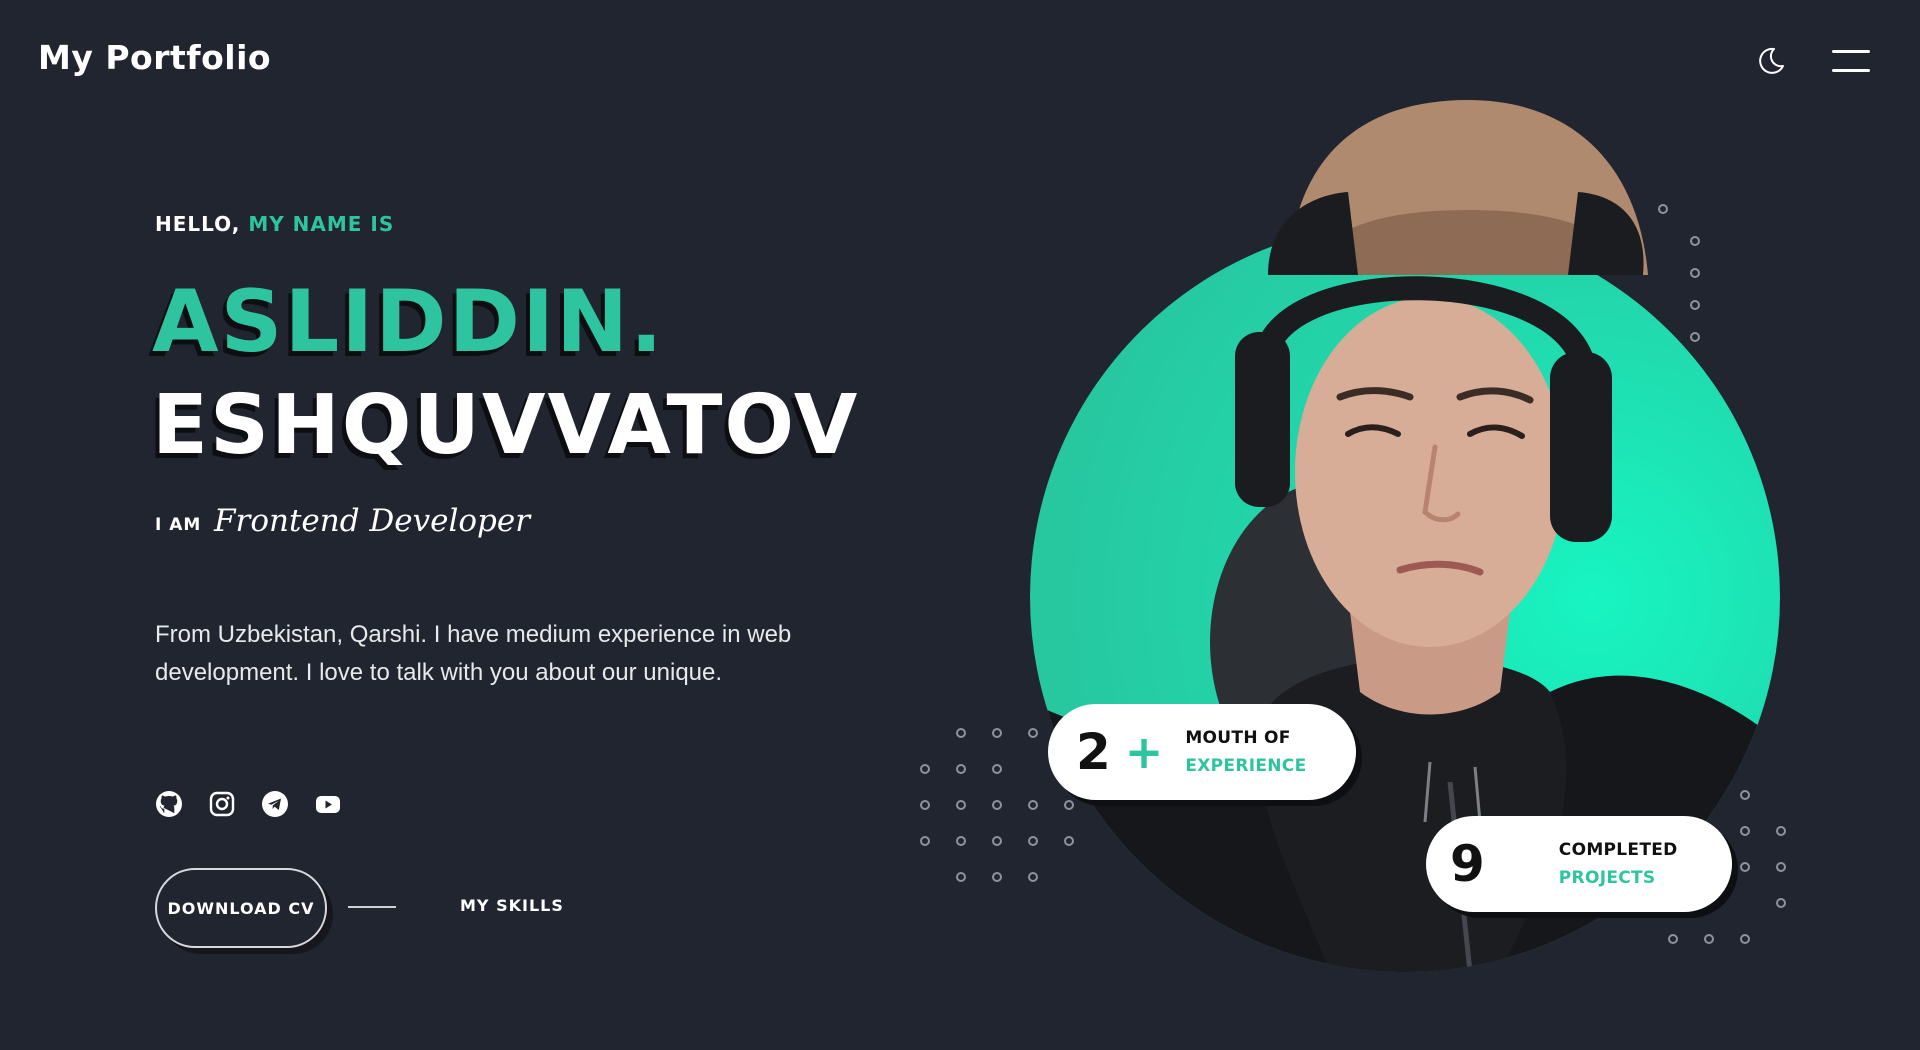  I want to click on greeting-prefix: HELLO,, so click(198, 224).